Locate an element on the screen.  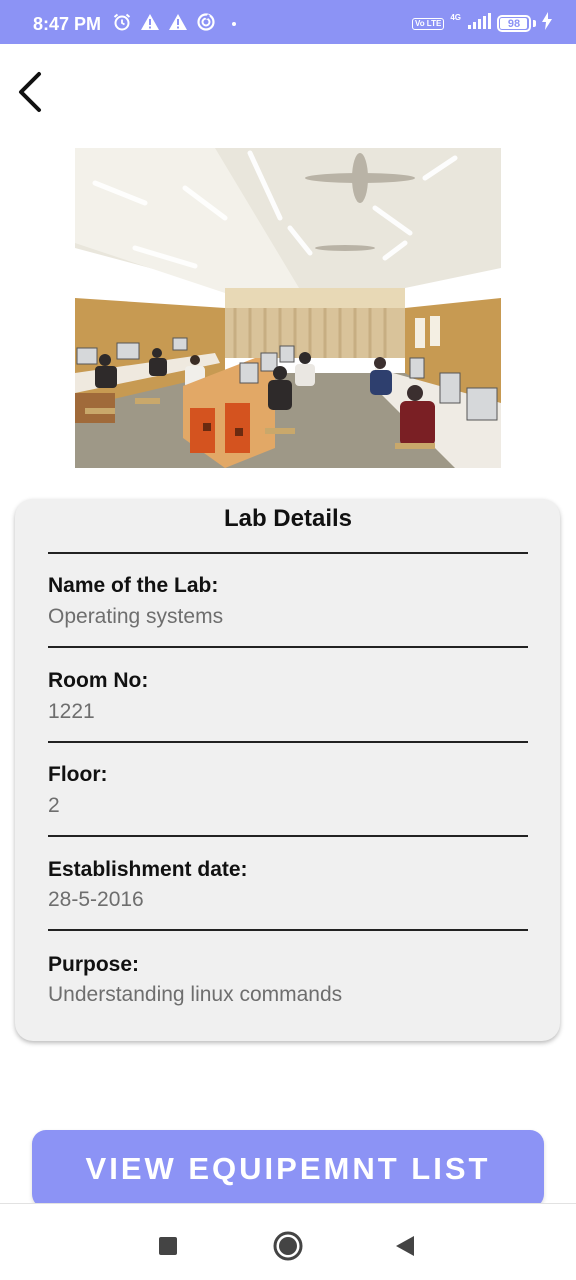
volte-indicator: Vo LTE is located at coordinates (428, 23).